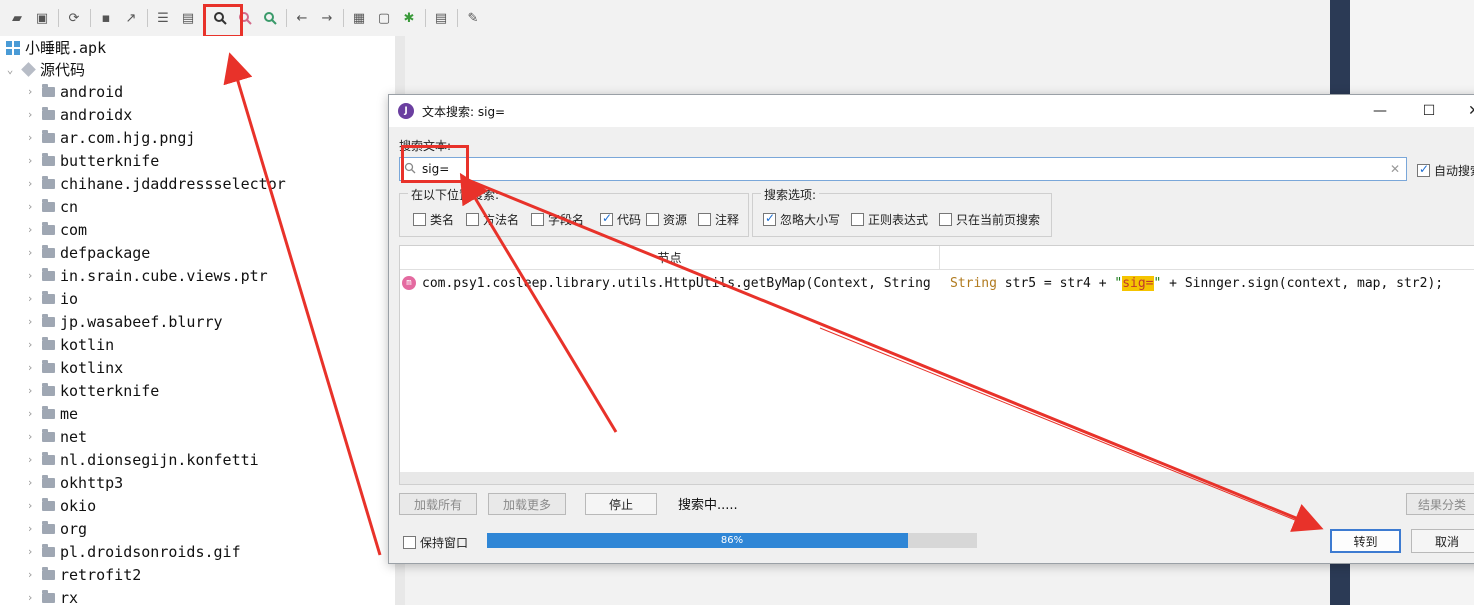 The image size is (1474, 605). What do you see at coordinates (188, 18) in the screenshot?
I see `folder-tree-icon: ▤` at bounding box center [188, 18].